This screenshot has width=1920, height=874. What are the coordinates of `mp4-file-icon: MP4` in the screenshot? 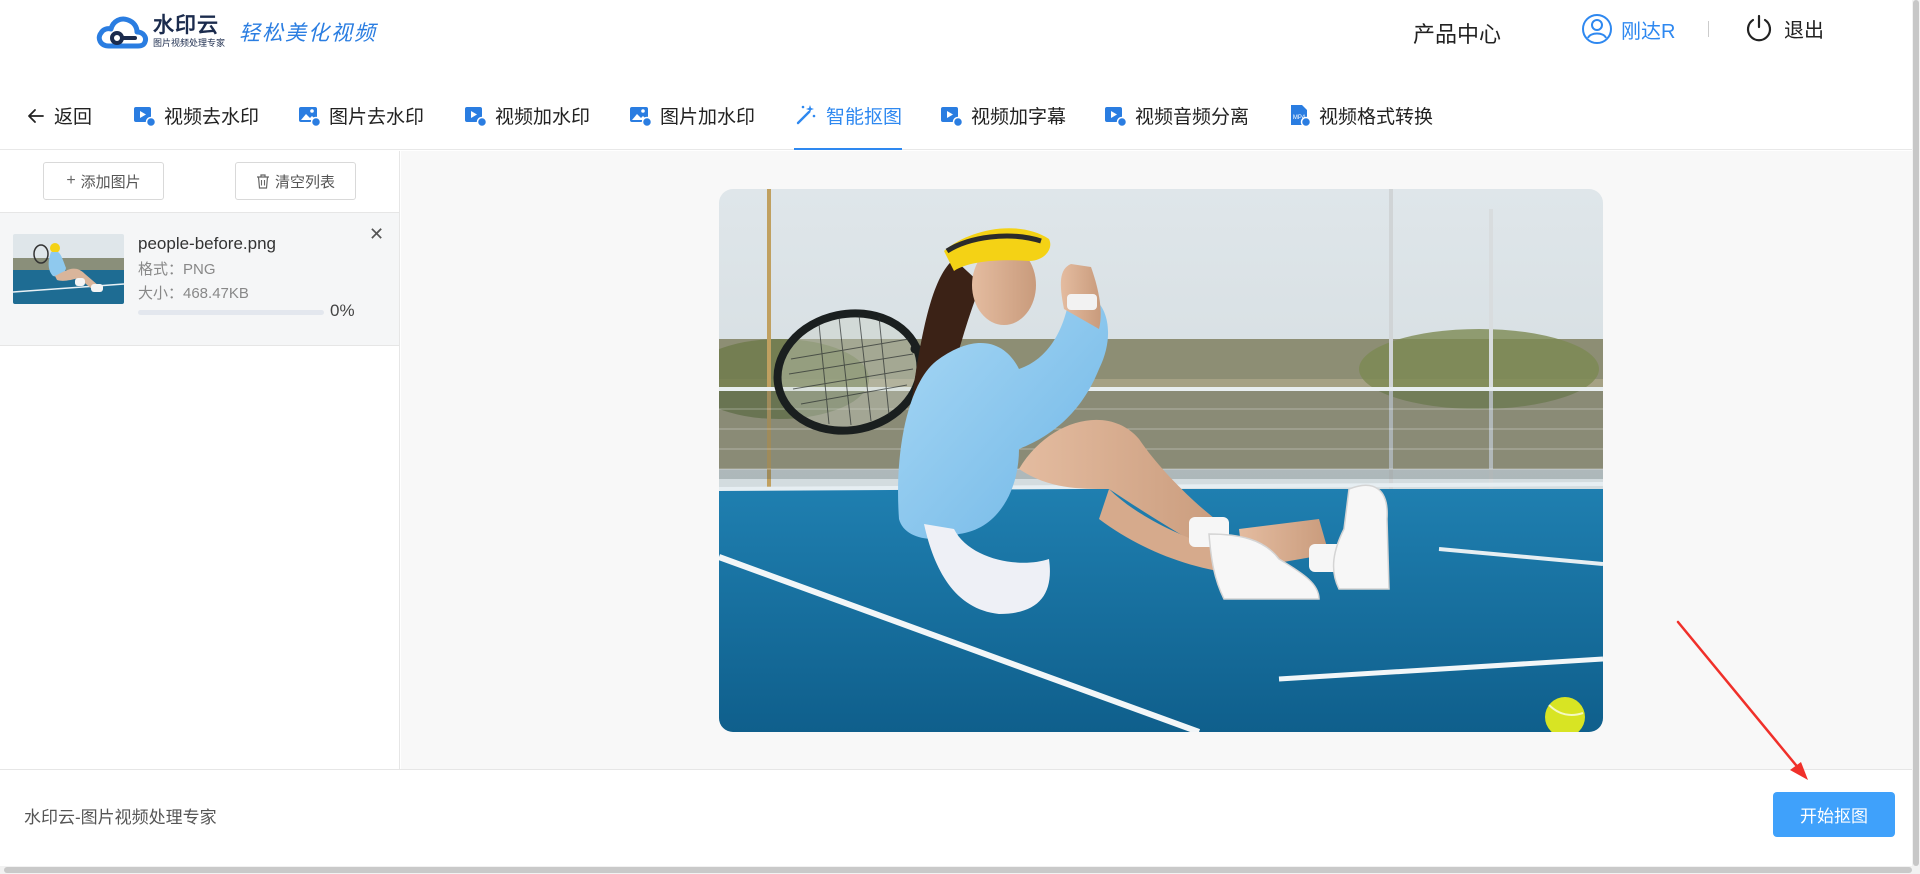 It's located at (1301, 116).